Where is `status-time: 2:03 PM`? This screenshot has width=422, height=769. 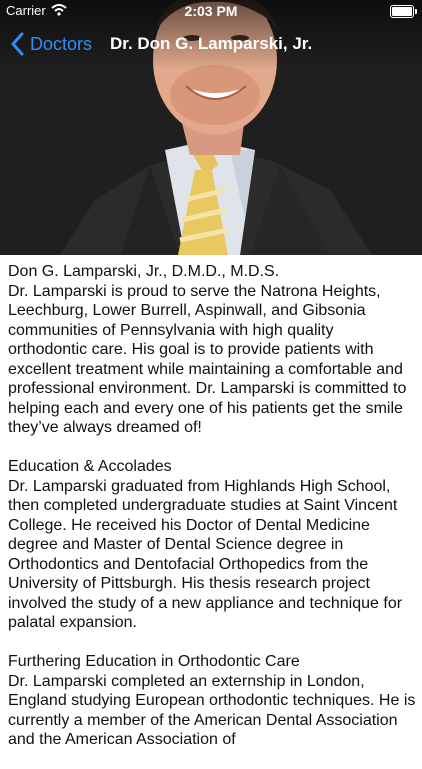
status-time: 2:03 PM is located at coordinates (211, 11).